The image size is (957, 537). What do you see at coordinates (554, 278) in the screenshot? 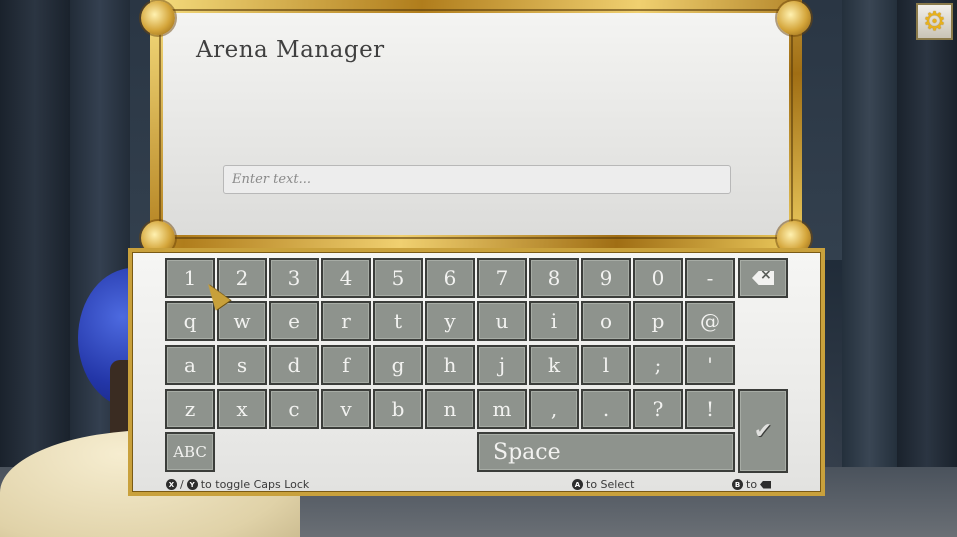
I see `key-0-7: 8` at bounding box center [554, 278].